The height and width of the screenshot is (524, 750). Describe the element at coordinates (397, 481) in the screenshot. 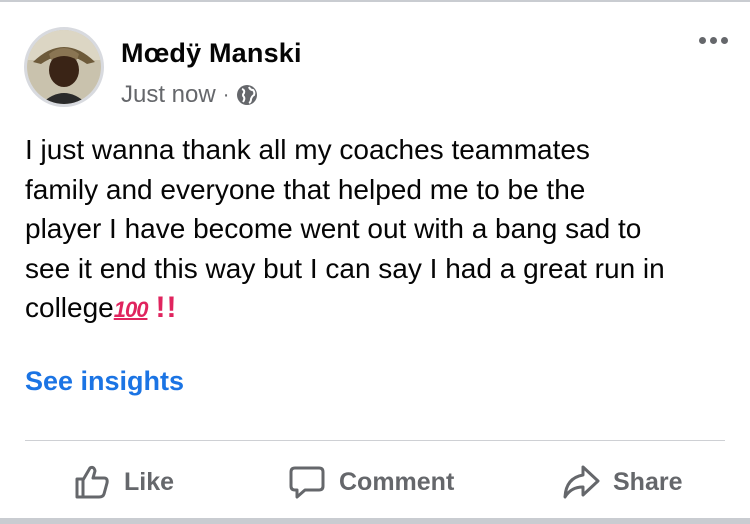

I see `comment-label: Comment` at that location.